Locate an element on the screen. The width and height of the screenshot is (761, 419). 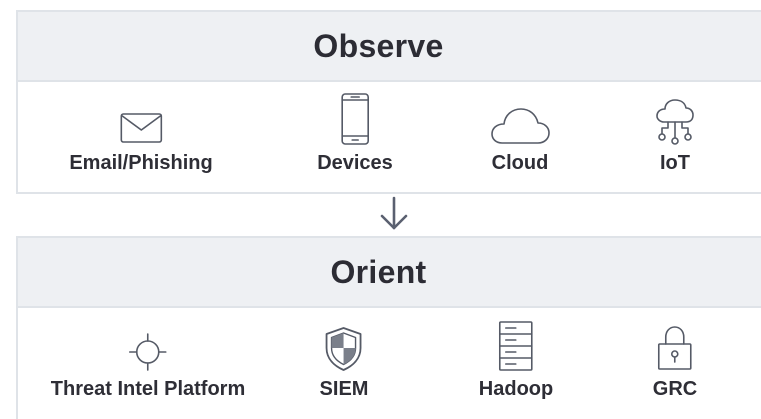
observe-item-label: Cloud is located at coordinates (520, 163).